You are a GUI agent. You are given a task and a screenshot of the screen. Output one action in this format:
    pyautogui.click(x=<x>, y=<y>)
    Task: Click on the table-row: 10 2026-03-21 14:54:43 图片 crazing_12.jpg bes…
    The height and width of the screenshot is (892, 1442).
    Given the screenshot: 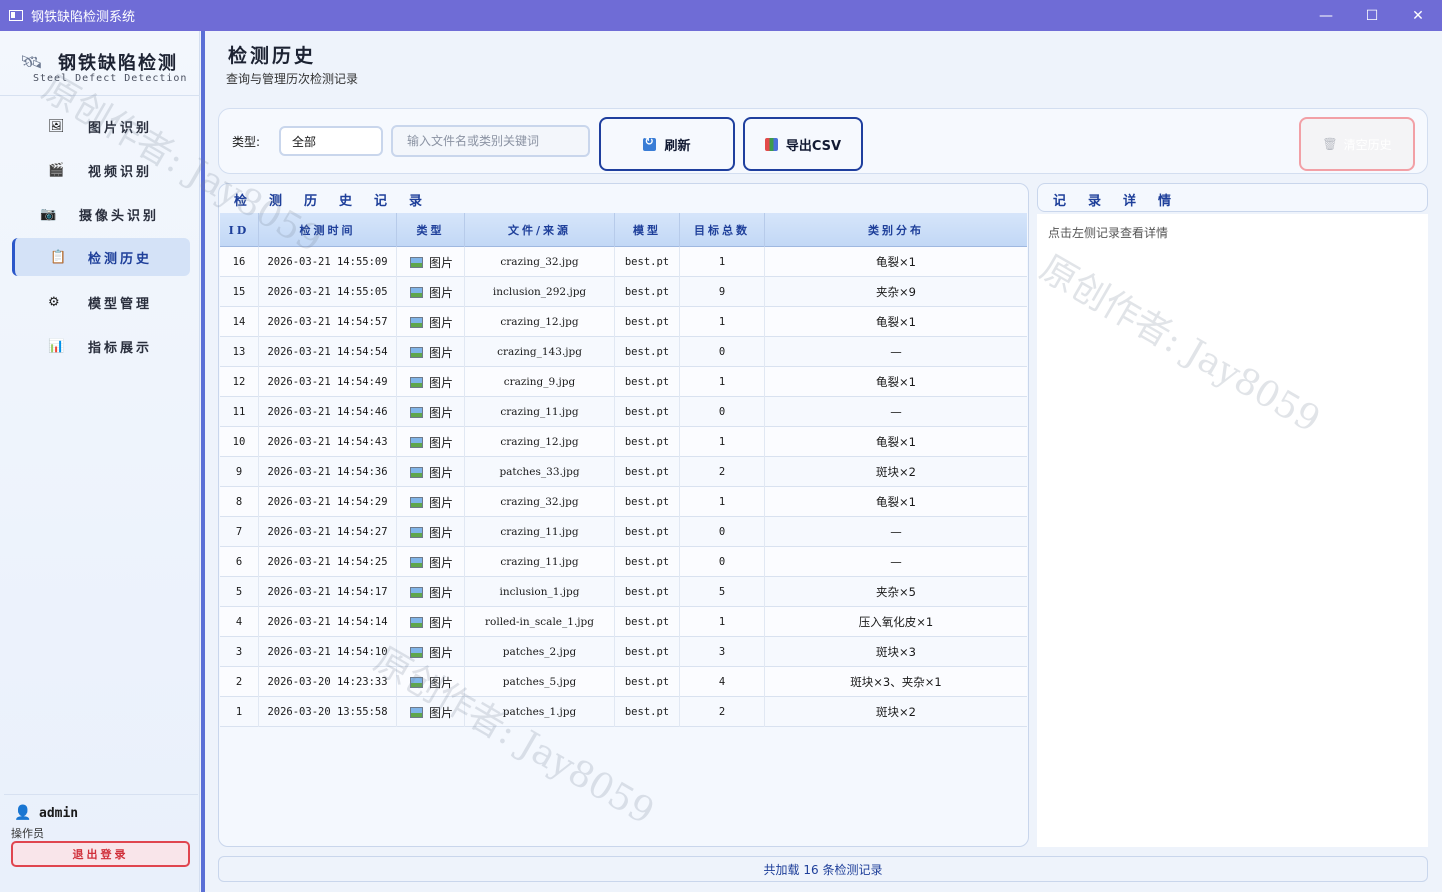 What is the action you would take?
    pyautogui.click(x=623, y=442)
    